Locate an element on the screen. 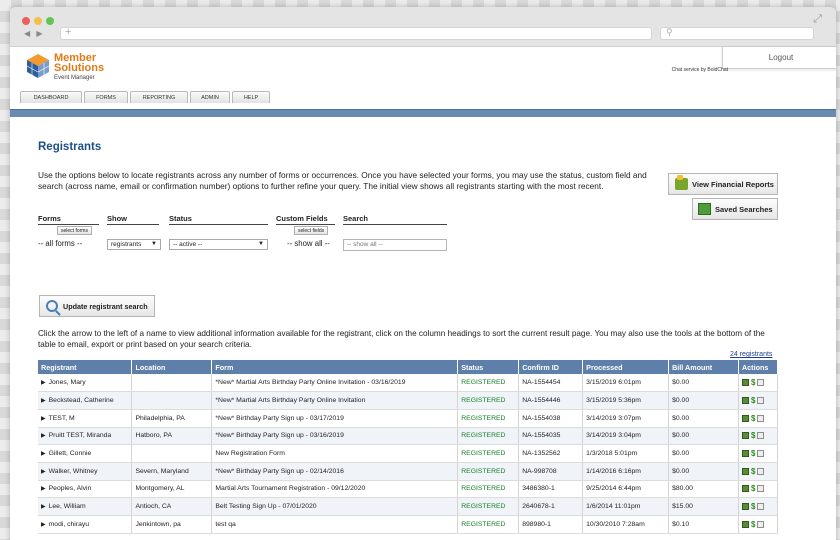 Image resolution: width=840 pixels, height=540 pixels. bill-amount-cell: $15.00 is located at coordinates (703, 506).